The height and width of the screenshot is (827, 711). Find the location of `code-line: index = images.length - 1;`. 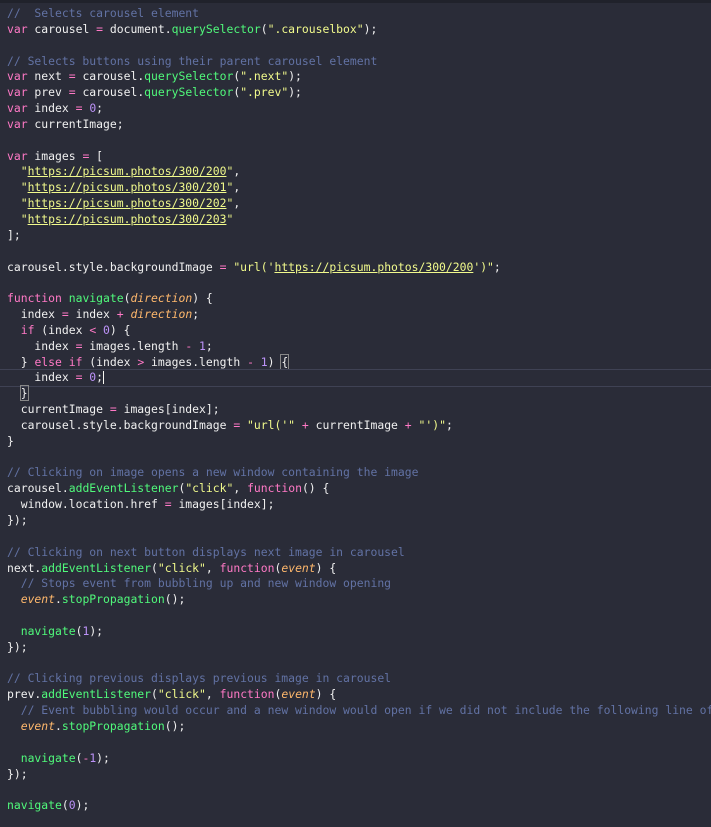

code-line: index = images.length - 1; is located at coordinates (359, 347).